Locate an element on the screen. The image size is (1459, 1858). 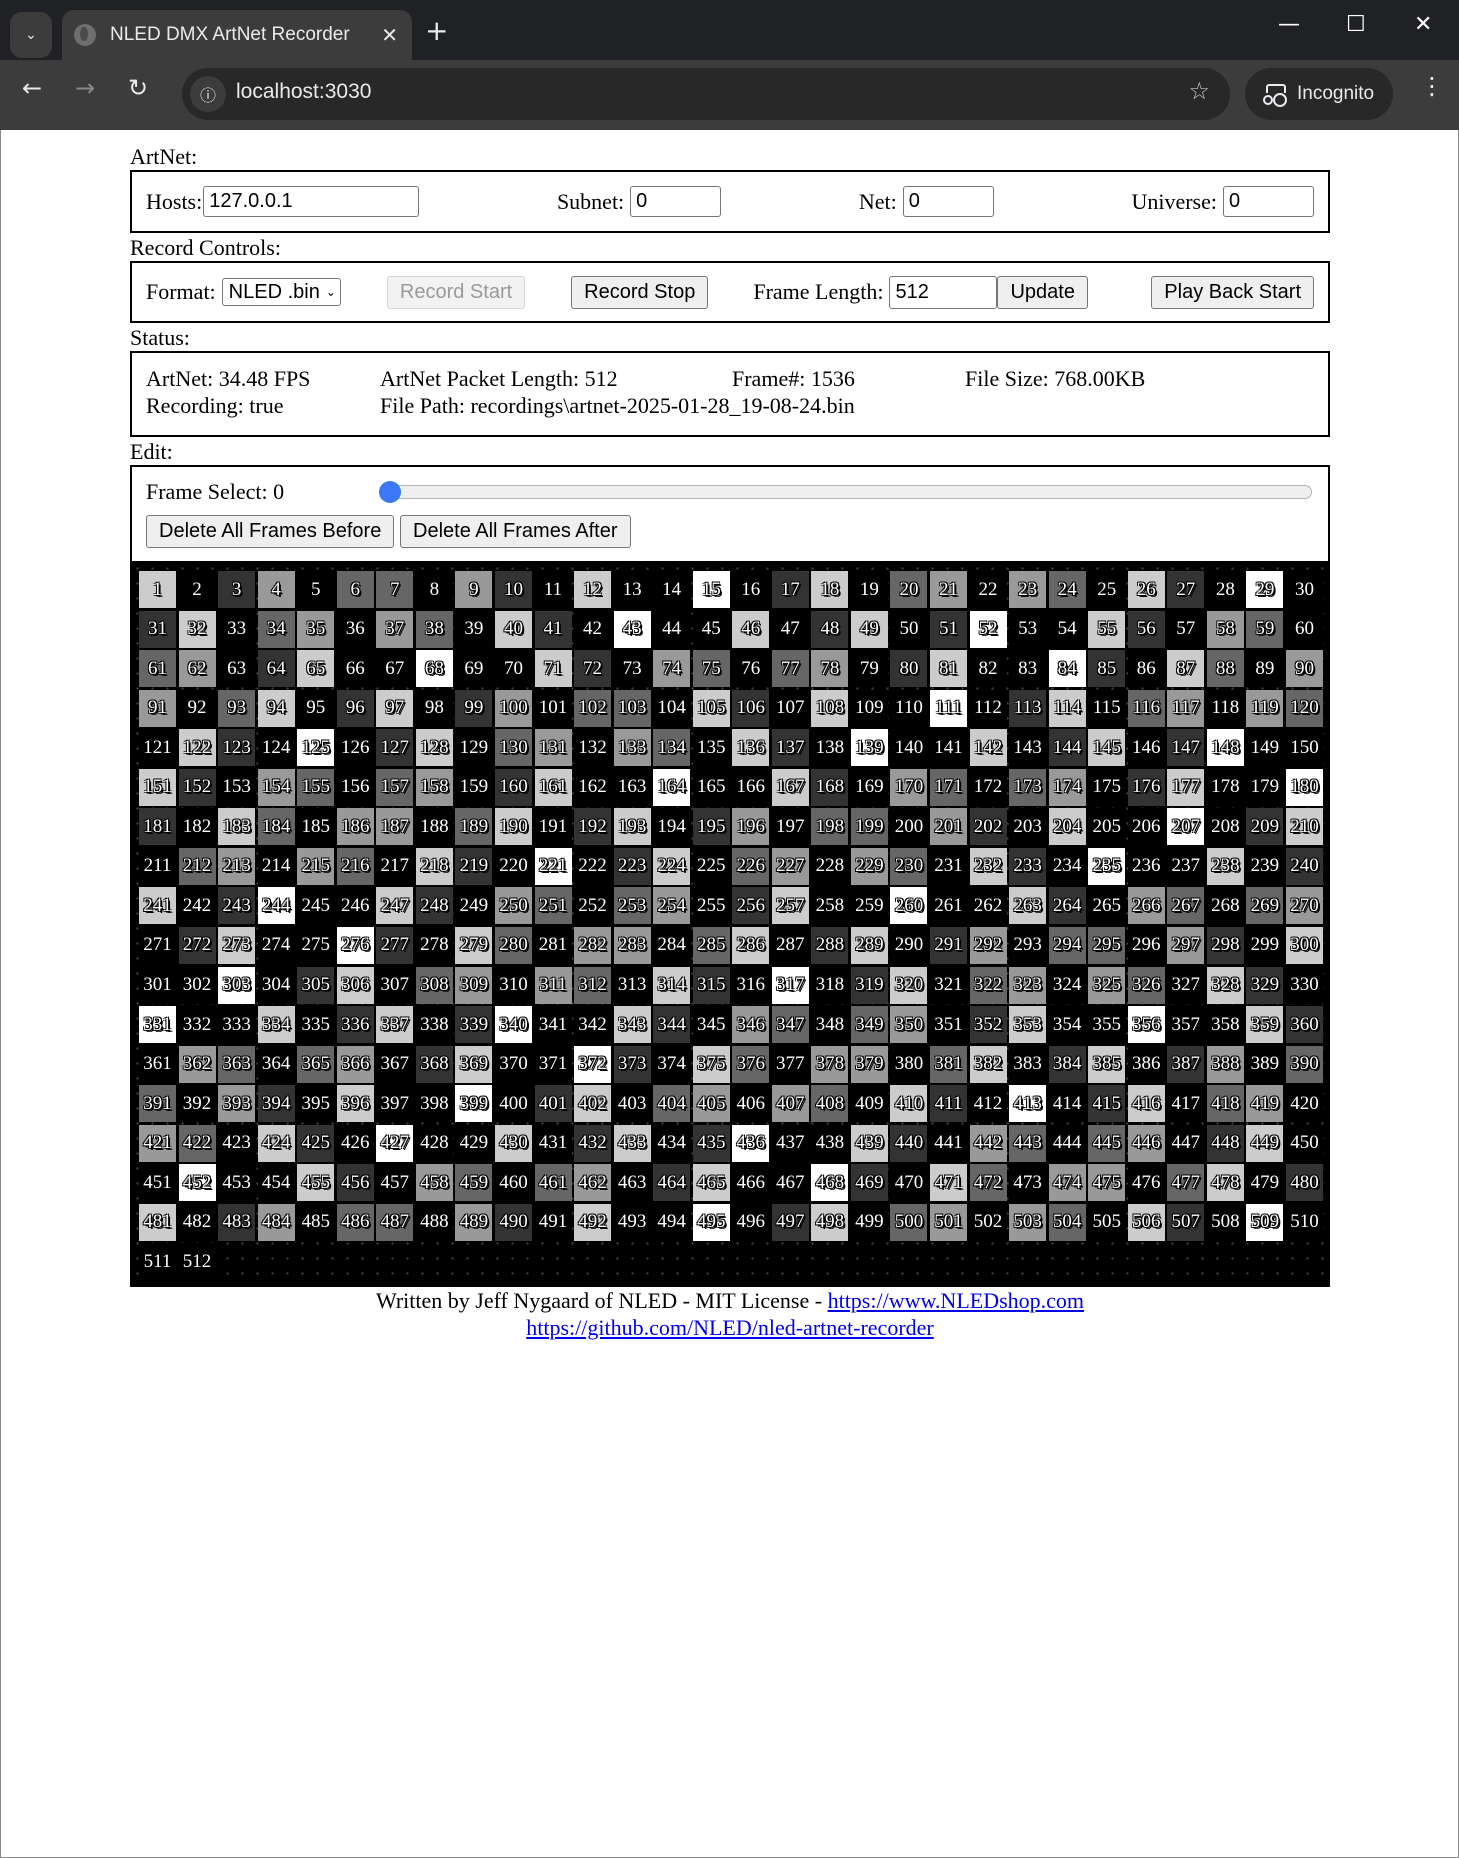
channel-cell: 321 is located at coordinates (948, 985).